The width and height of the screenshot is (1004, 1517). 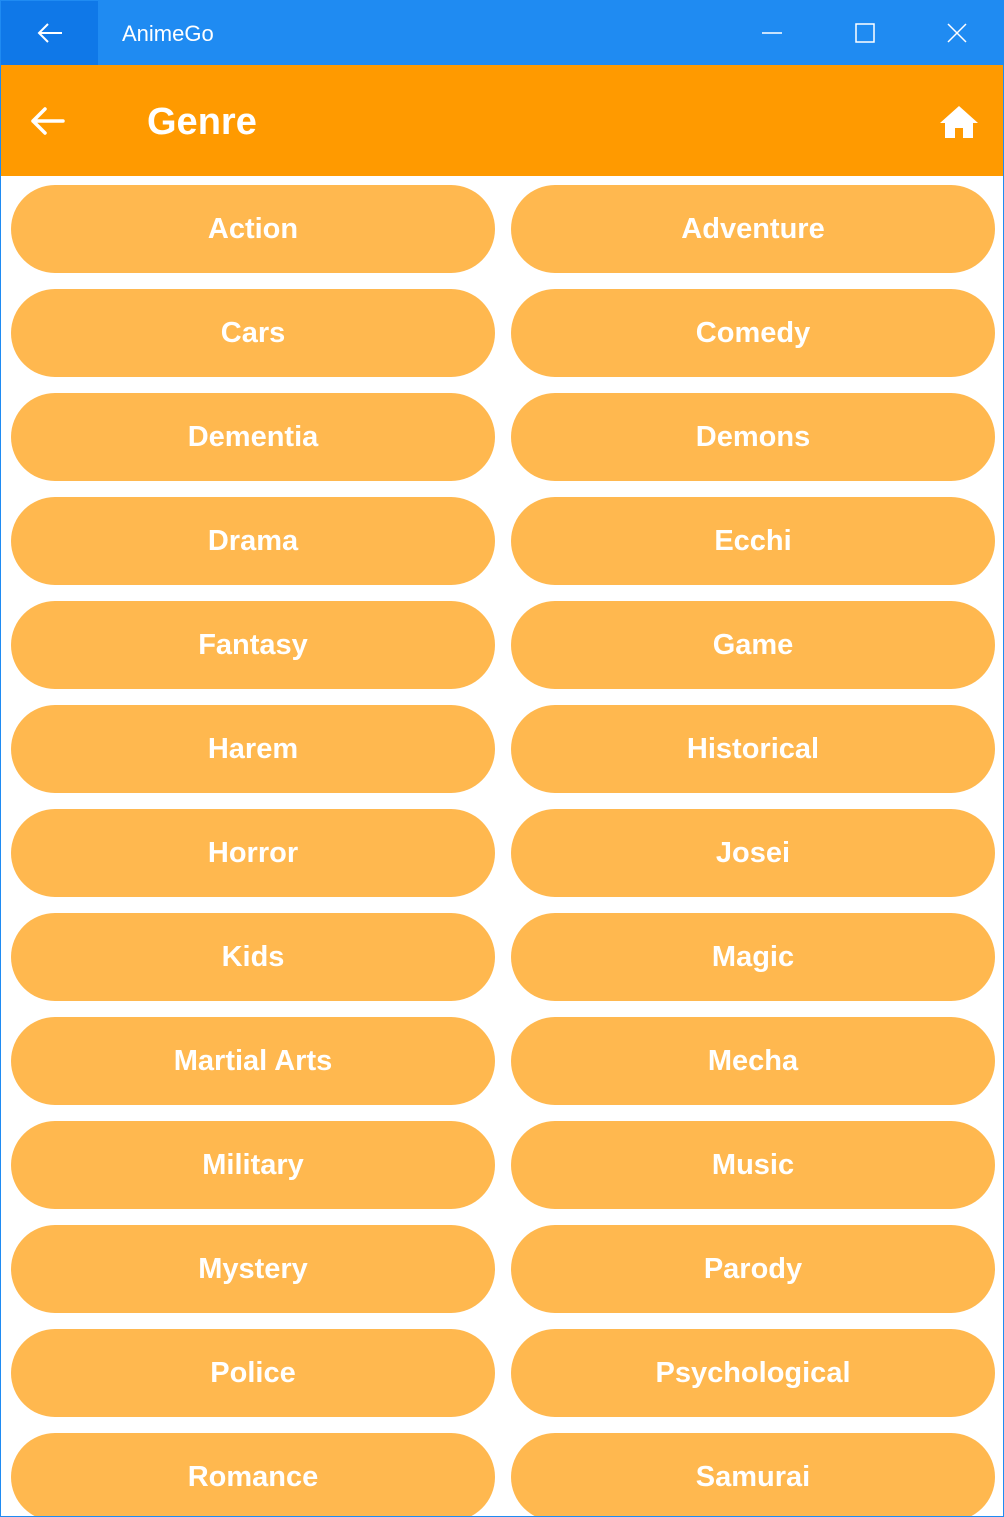 I want to click on genre-button-magic: Magic, so click(x=753, y=957).